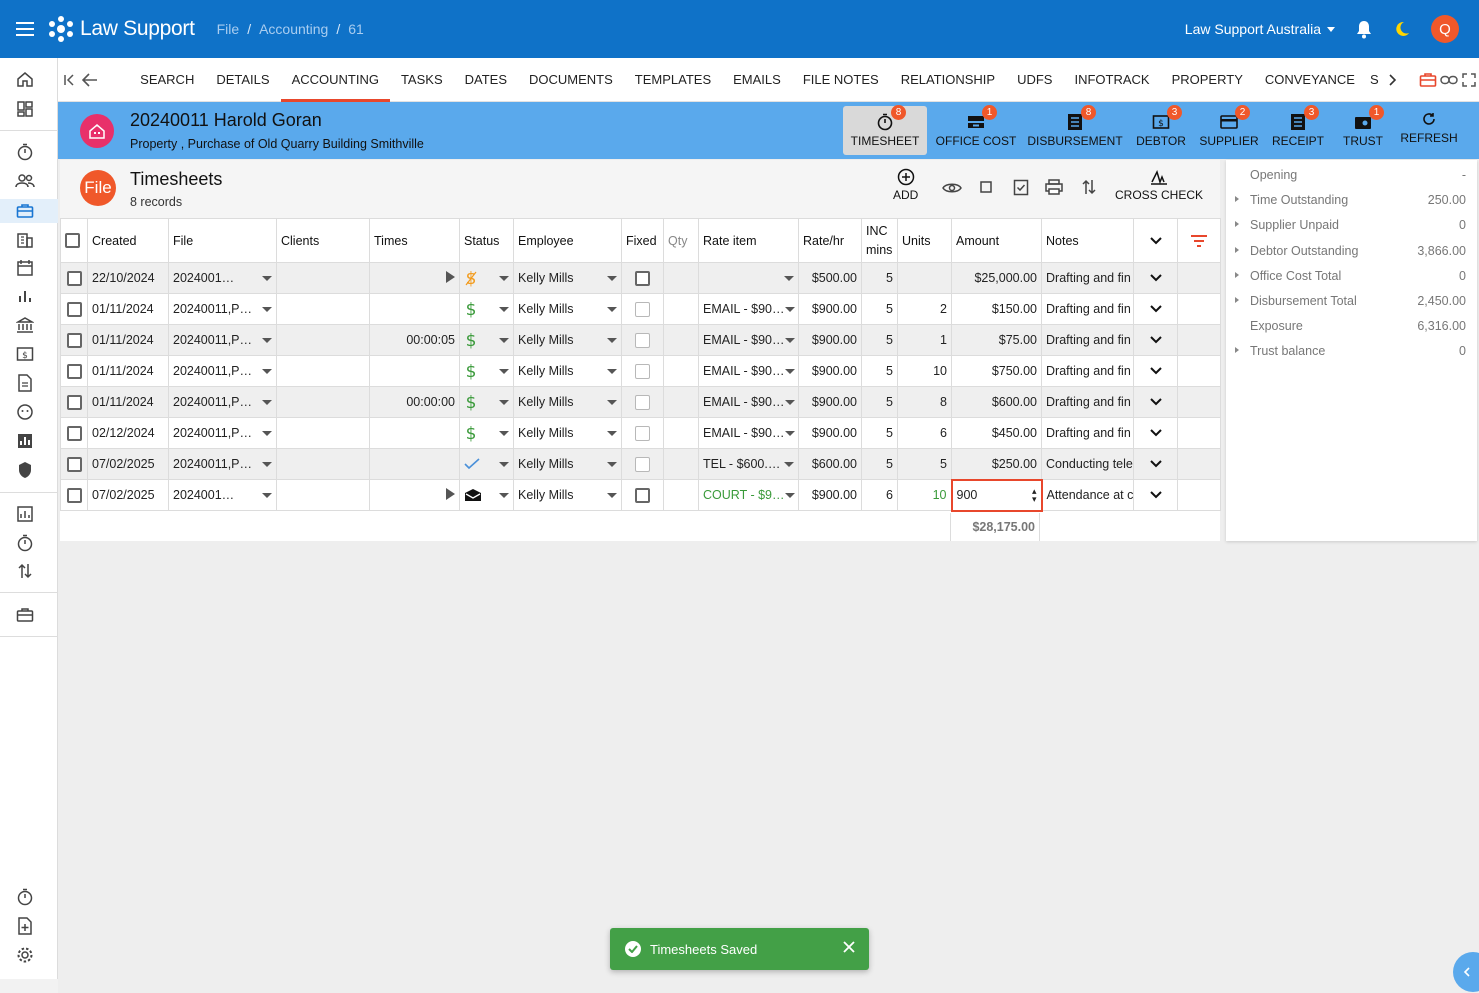  I want to click on eye-icon, so click(952, 188).